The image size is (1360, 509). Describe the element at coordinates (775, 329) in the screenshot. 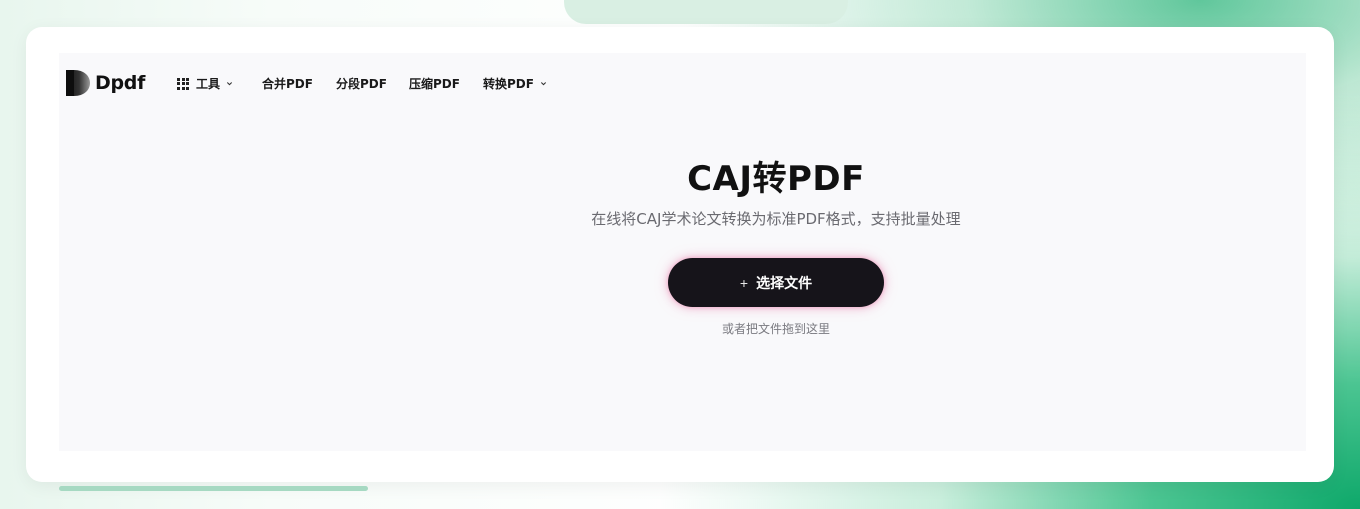

I see `drop-zone-hint: 或者把文件拖到这里` at that location.